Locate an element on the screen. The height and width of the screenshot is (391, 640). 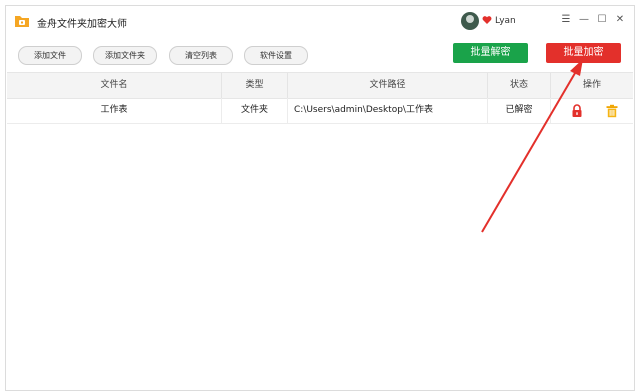
trash-icon is located at coordinates (612, 111).